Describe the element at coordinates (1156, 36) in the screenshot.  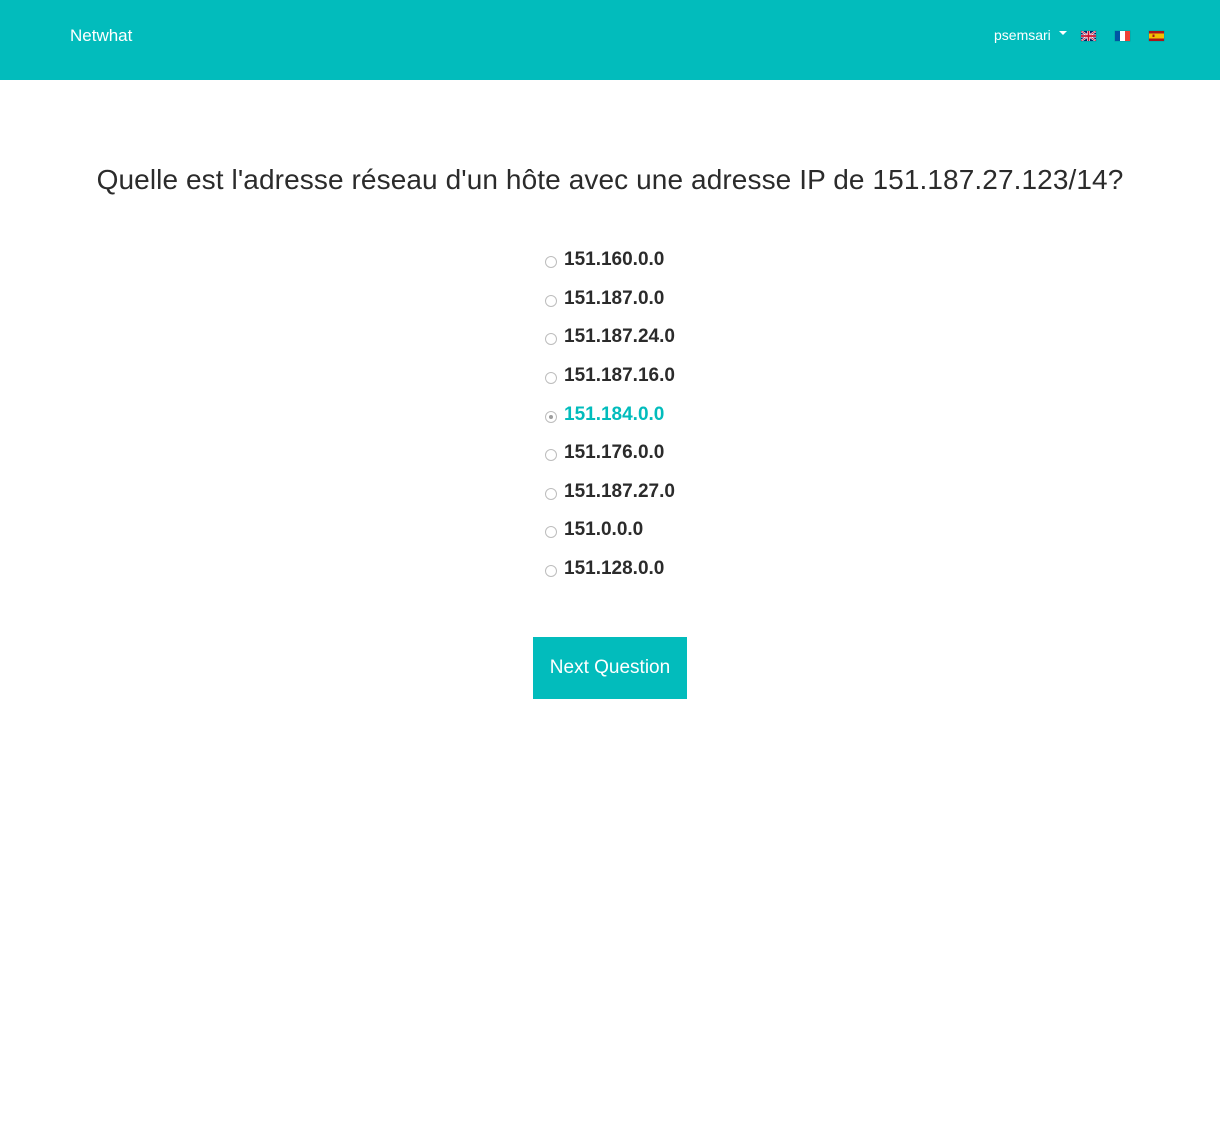
I see `spain-flag-icon` at that location.